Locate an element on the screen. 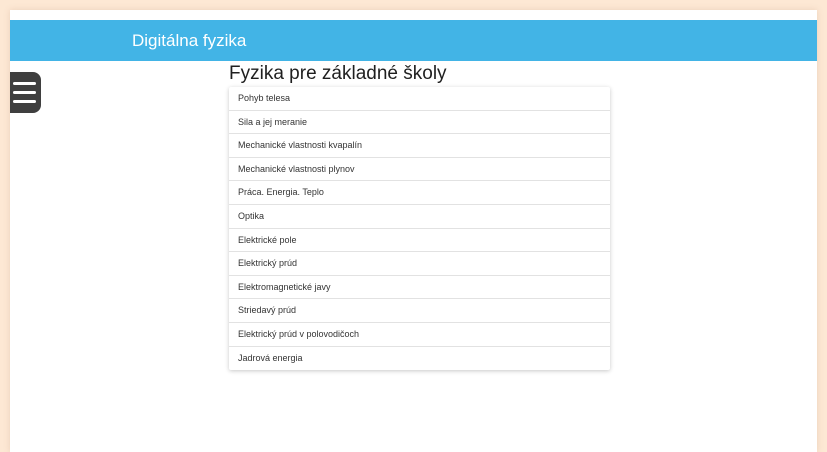  topic-item-praca-energia-teplo: Práca. Energia. Teplo is located at coordinates (419, 193).